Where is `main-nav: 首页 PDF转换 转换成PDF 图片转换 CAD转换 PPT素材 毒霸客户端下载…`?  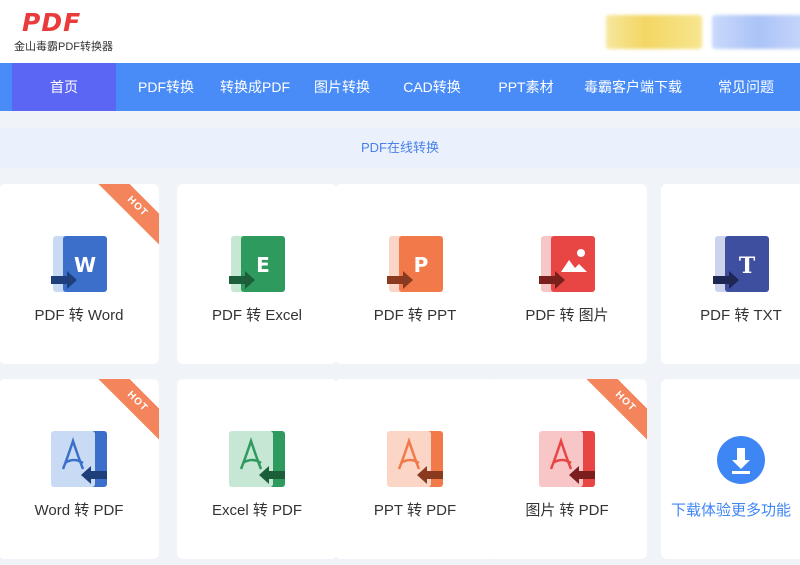 main-nav: 首页 PDF转换 转换成PDF 图片转换 CAD转换 PPT素材 毒霸客户端下载… is located at coordinates (400, 87).